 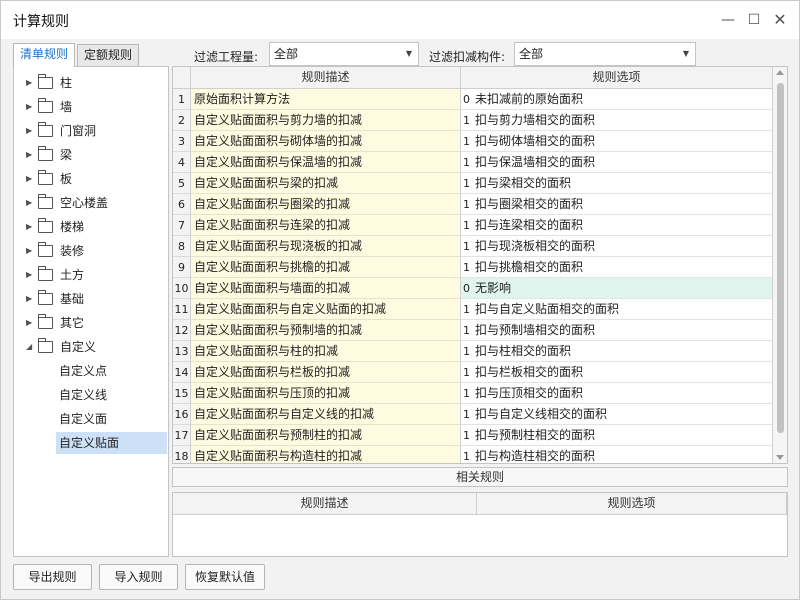 I want to click on rule-description: 自定义贴面面积与梁的扣减, so click(x=326, y=183).